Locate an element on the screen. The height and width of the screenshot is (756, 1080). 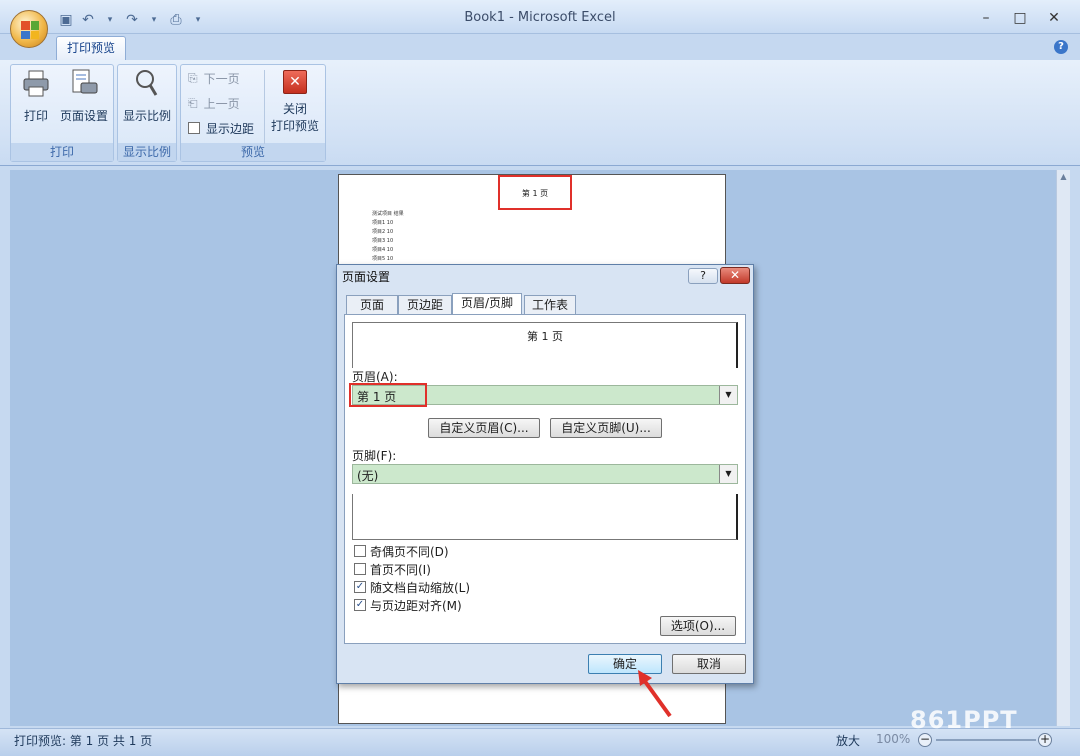
zoom-in-icon: + is located at coordinates (1045, 740).